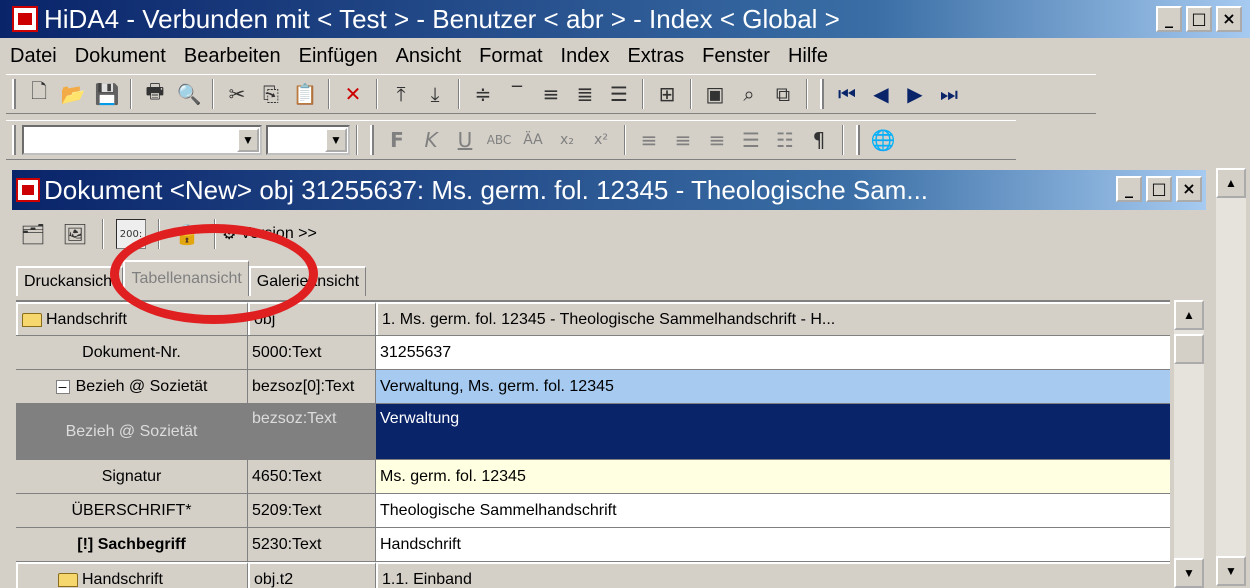  I want to click on next-record-icon: ▶, so click(915, 94).